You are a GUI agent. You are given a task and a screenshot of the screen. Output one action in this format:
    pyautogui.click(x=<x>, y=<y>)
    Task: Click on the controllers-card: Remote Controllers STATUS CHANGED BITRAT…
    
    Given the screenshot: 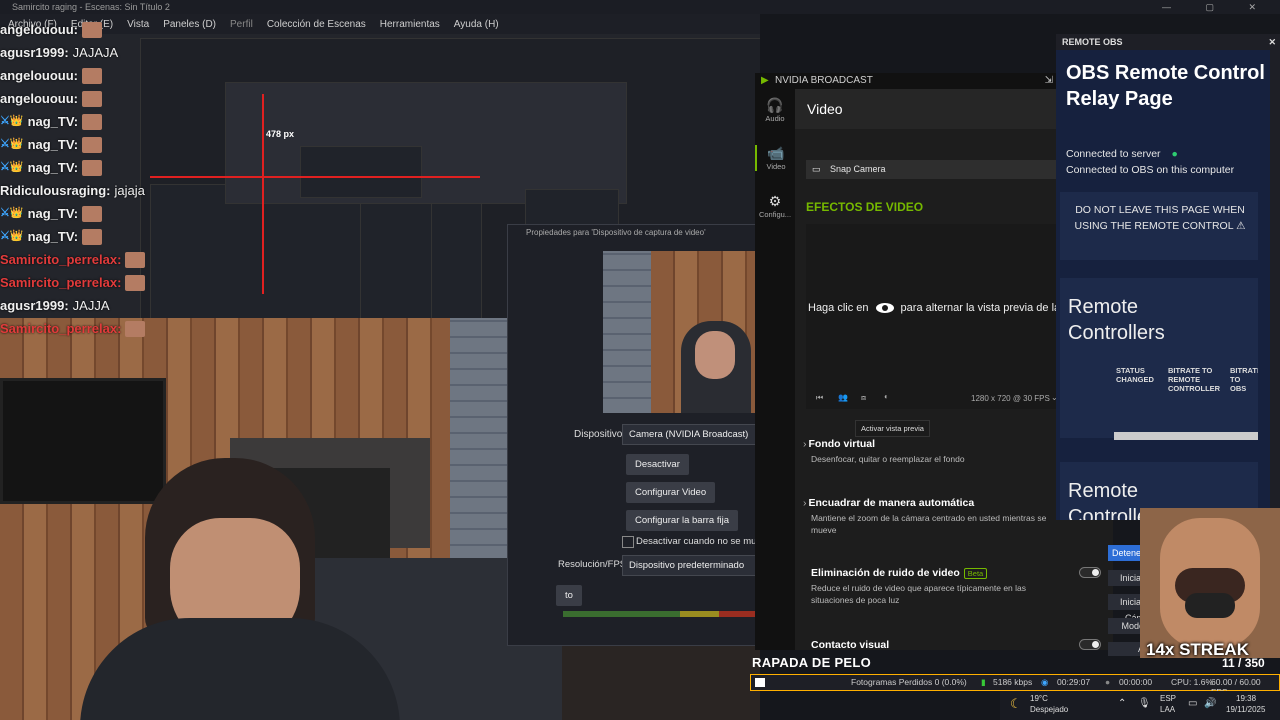 What is the action you would take?
    pyautogui.click(x=1159, y=359)
    